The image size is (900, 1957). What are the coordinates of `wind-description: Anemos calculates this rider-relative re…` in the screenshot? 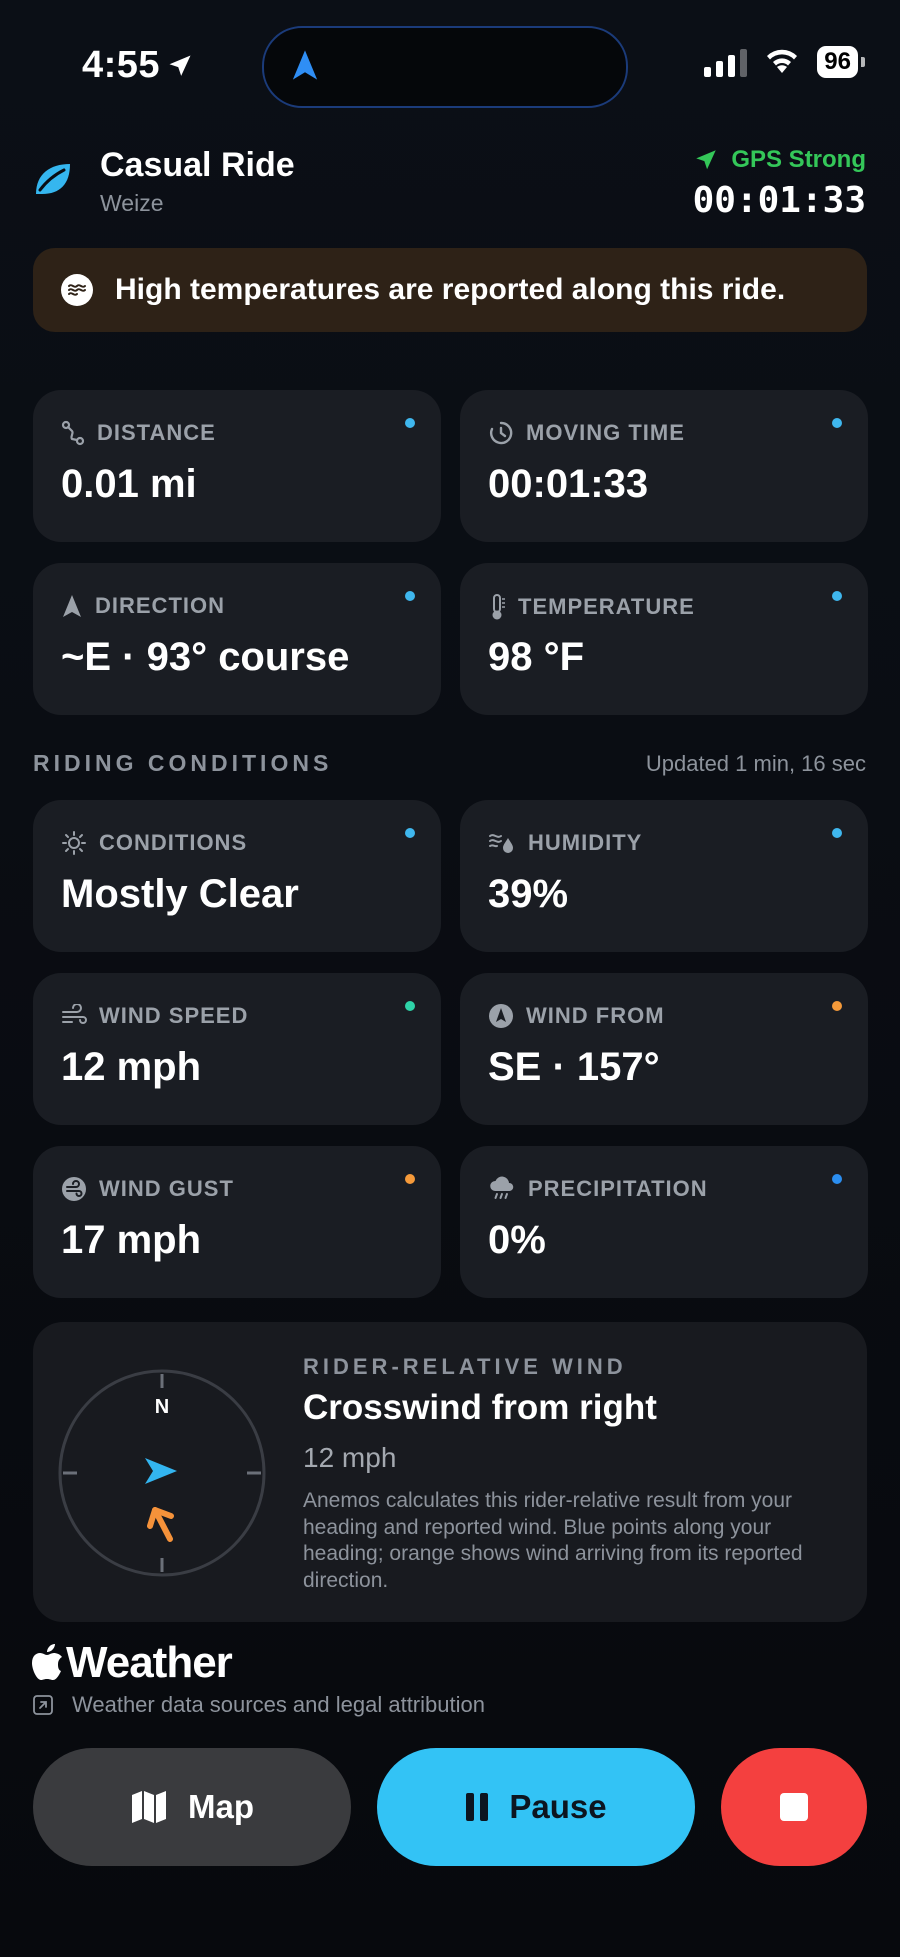 It's located at (553, 1540).